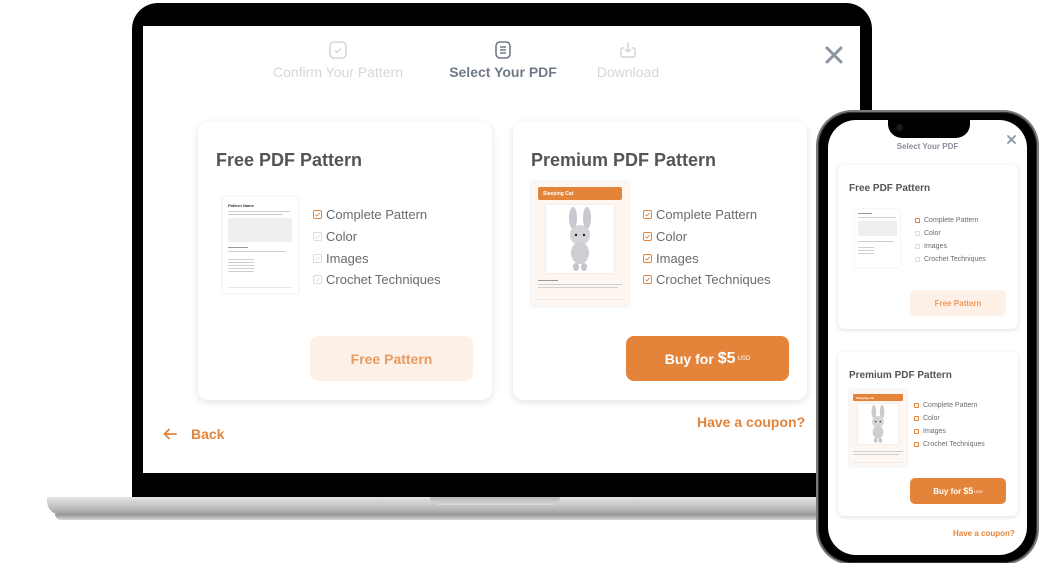 The image size is (1040, 563). I want to click on premium-pdf-thumbnail: Sleeping Cat, so click(878, 428).